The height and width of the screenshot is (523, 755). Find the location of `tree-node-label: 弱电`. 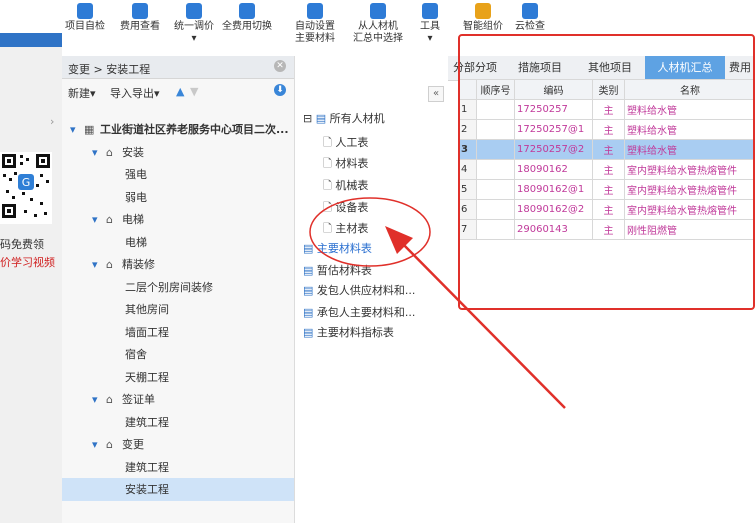

tree-node-label: 弱电 is located at coordinates (136, 197).